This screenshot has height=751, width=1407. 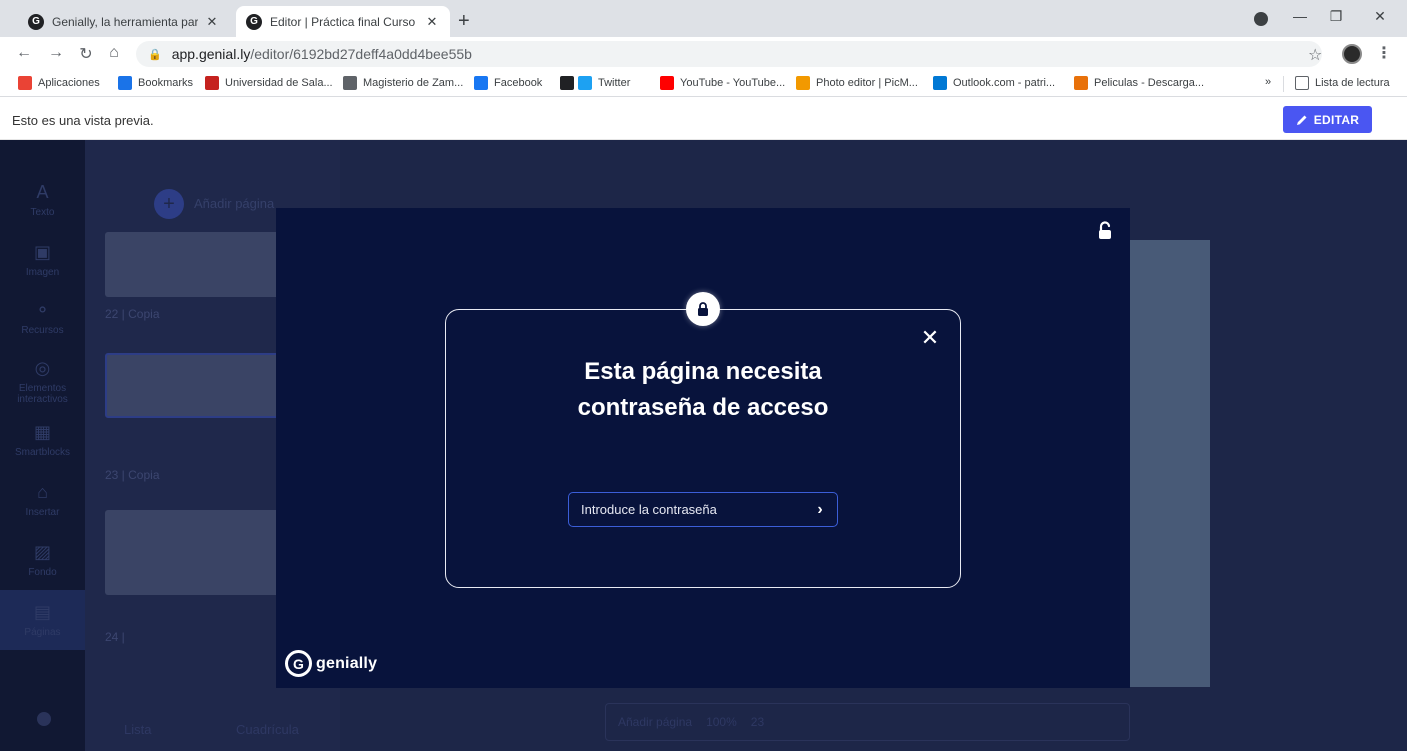 I want to click on url-path: /editor/6192bd27deff4a0dd4bee55b, so click(x=361, y=54).